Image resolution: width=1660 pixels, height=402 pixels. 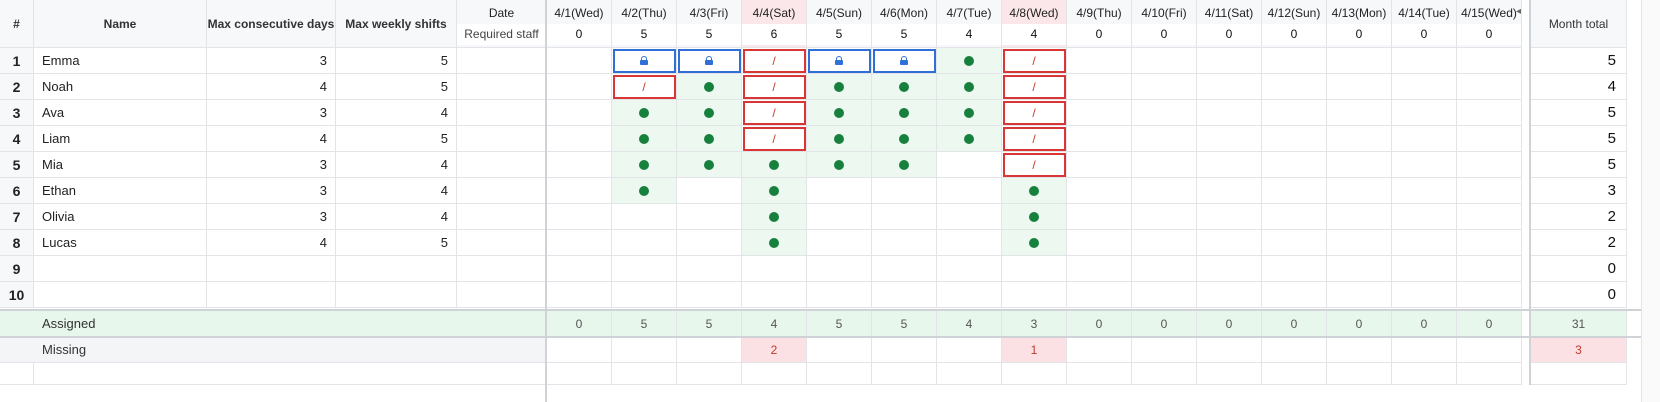 I want to click on date-column-header: 4/13(Mon) 0, so click(x=1359, y=24).